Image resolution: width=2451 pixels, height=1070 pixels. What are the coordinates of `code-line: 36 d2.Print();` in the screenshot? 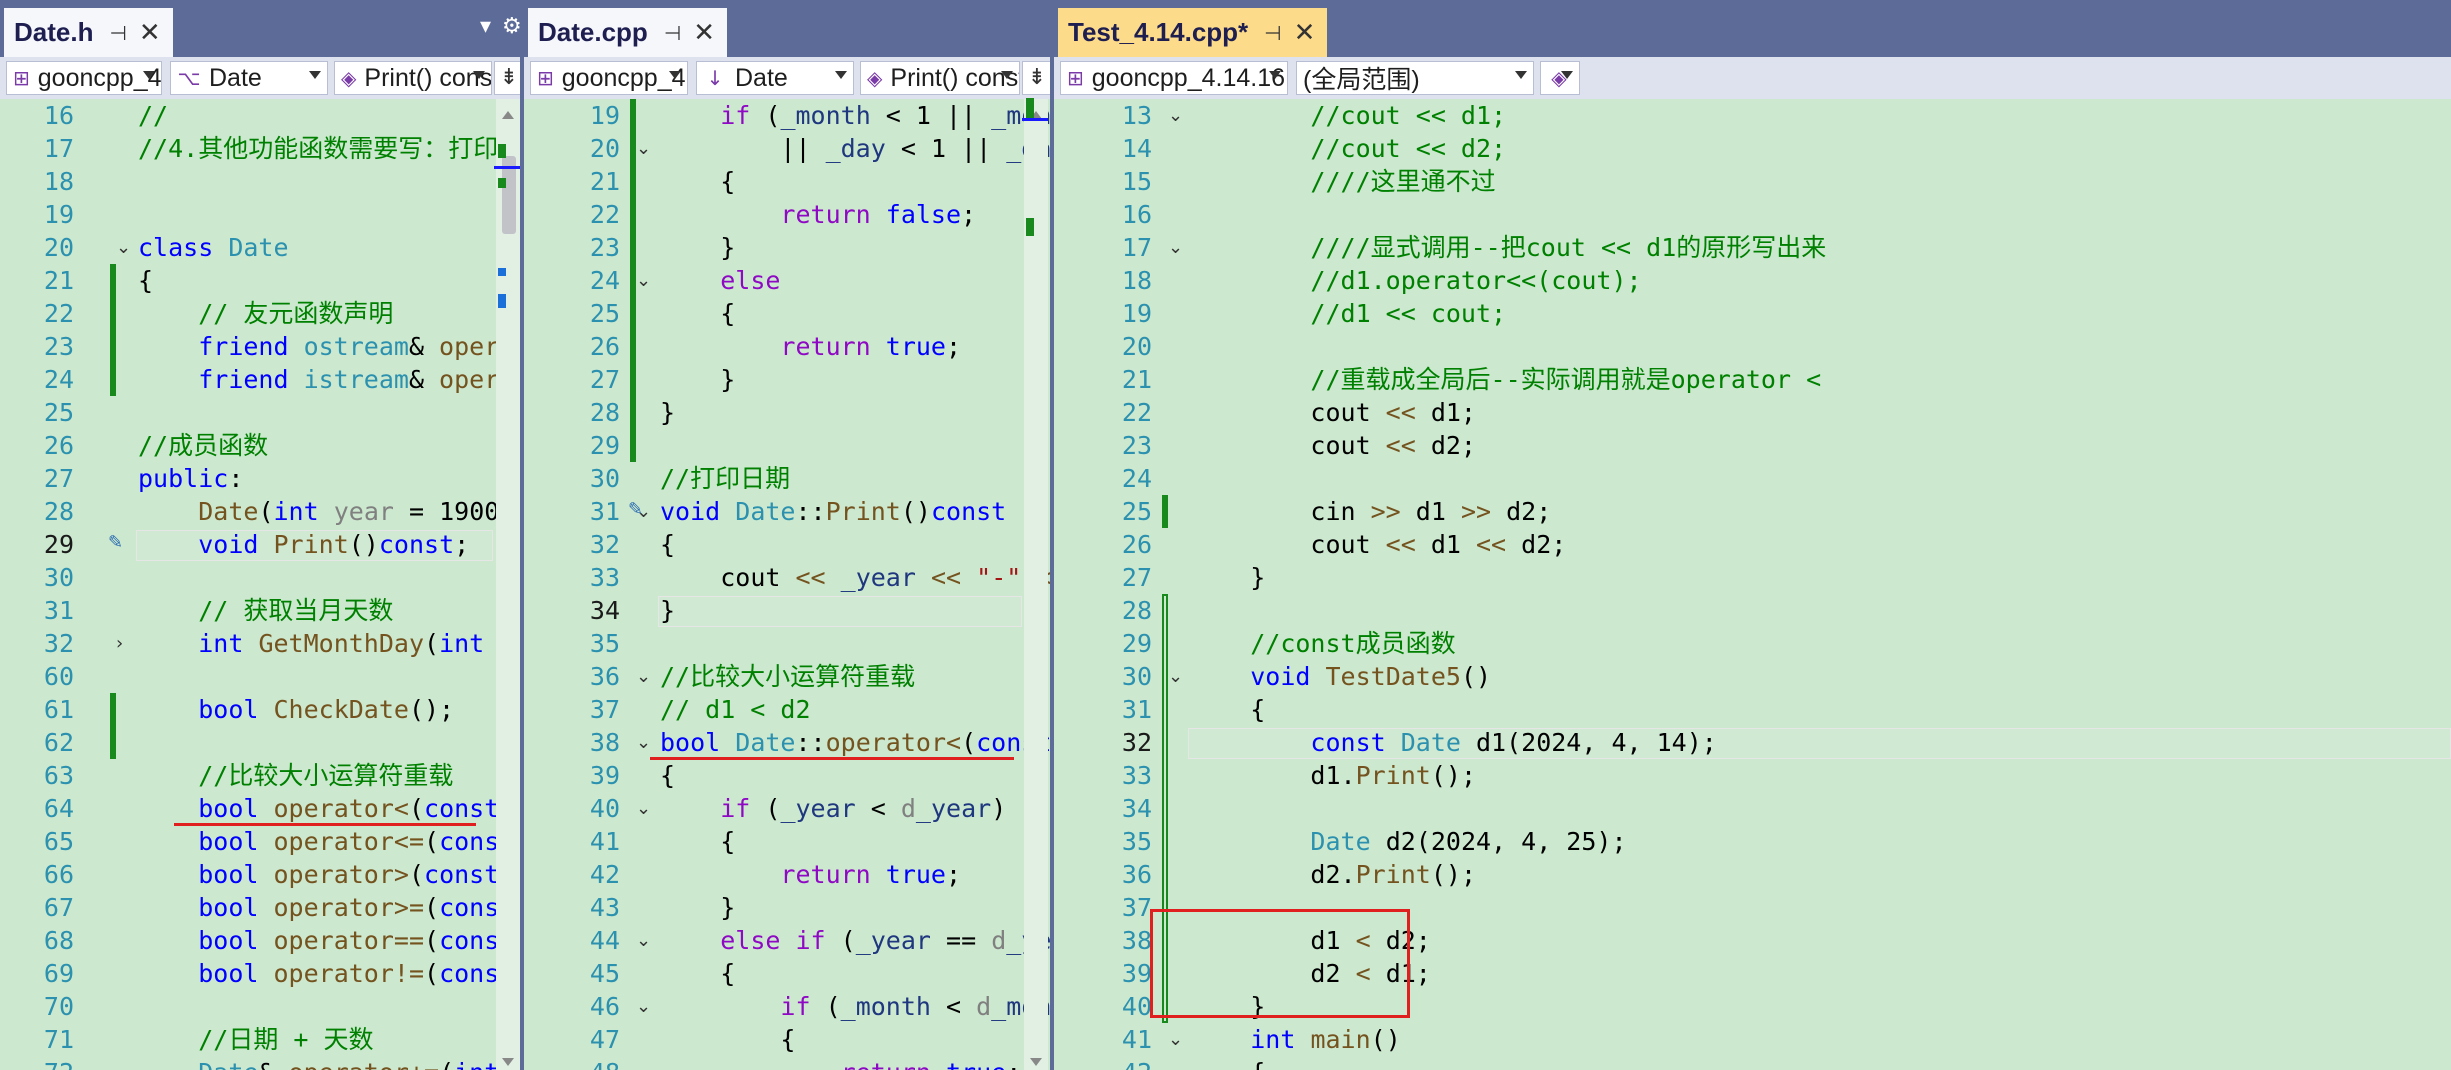 It's located at (1752, 874).